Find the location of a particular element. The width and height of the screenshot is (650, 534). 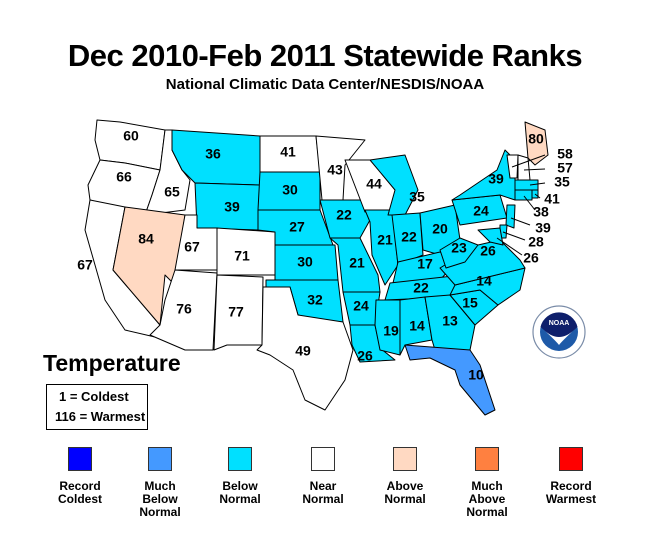

legend-label: Much Above Normal is located at coordinates (487, 499).